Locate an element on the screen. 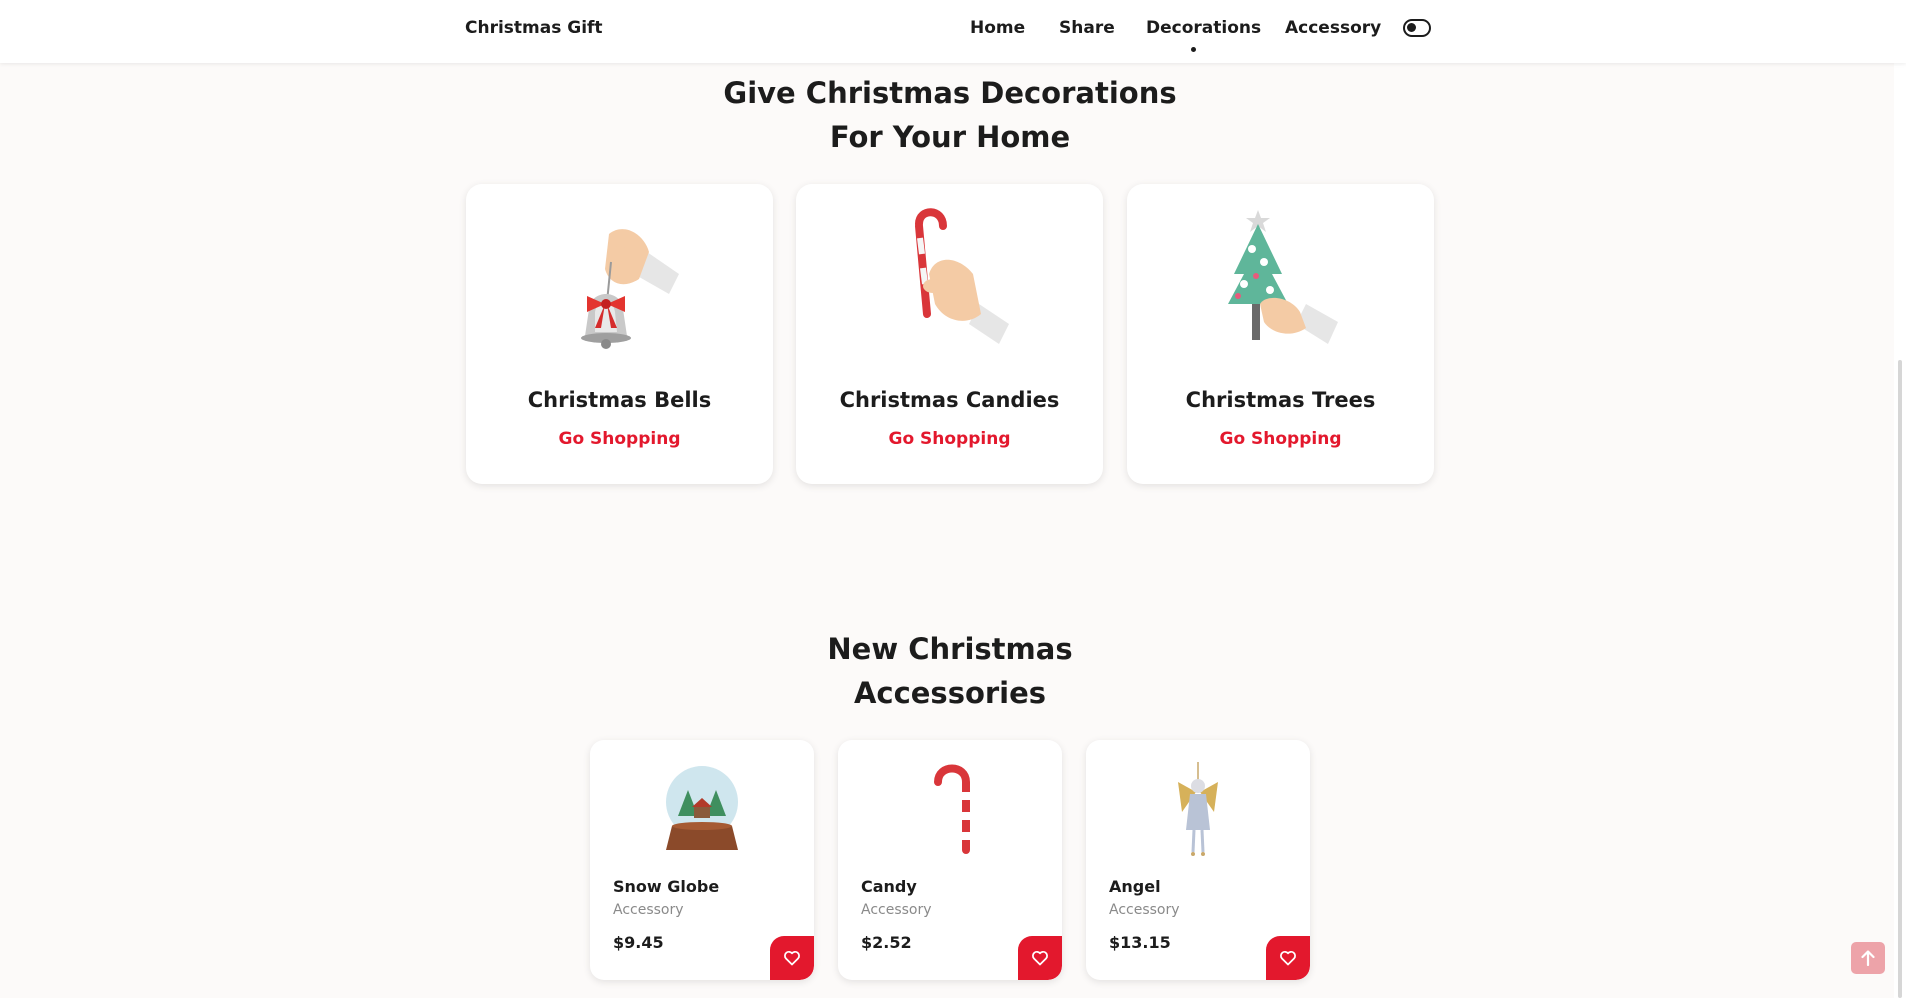  page-scrollbar is located at coordinates (1900, 499).